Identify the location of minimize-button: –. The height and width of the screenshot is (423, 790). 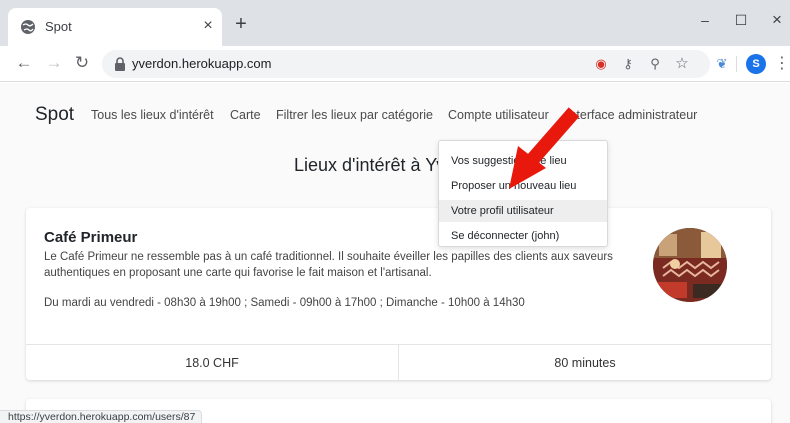
(705, 20).